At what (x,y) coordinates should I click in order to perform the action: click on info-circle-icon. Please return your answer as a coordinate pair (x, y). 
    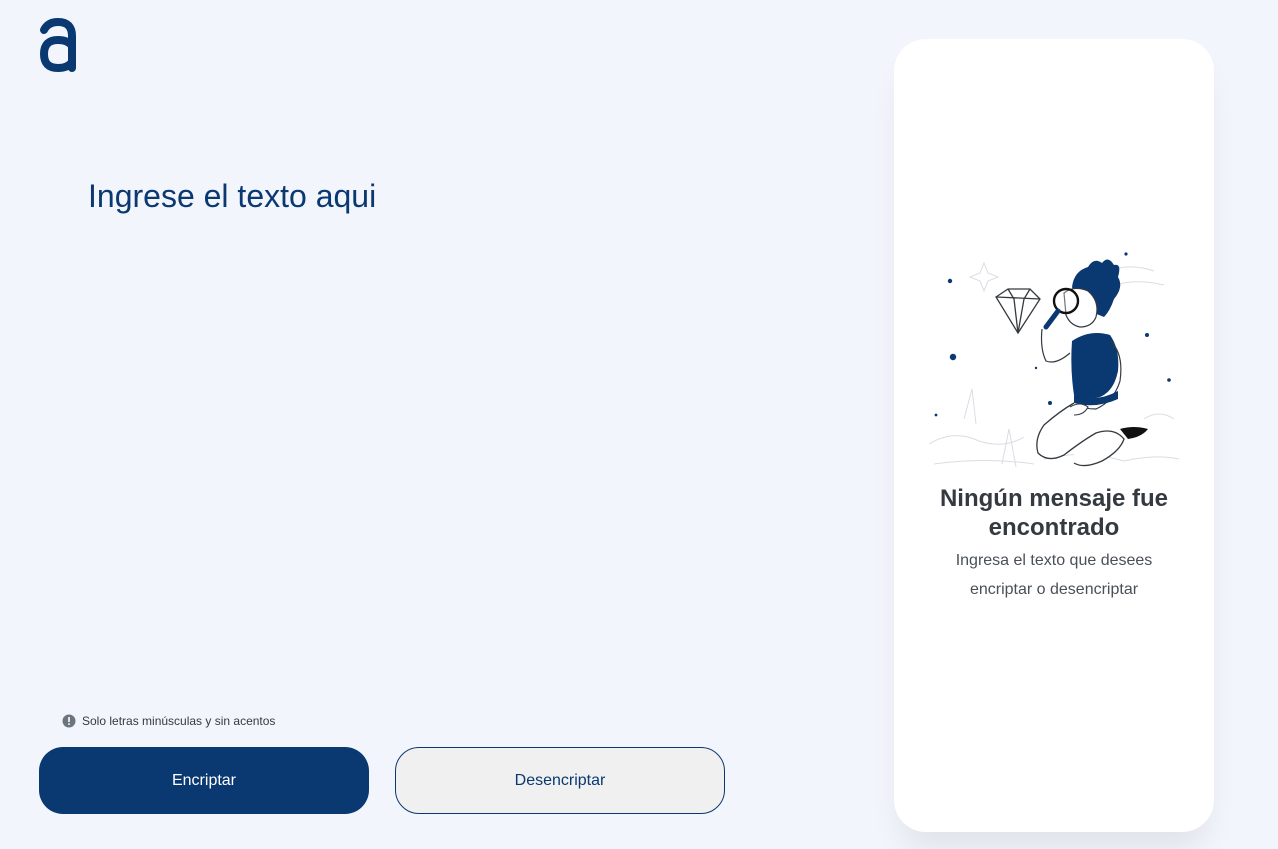
    Looking at the image, I should click on (69, 721).